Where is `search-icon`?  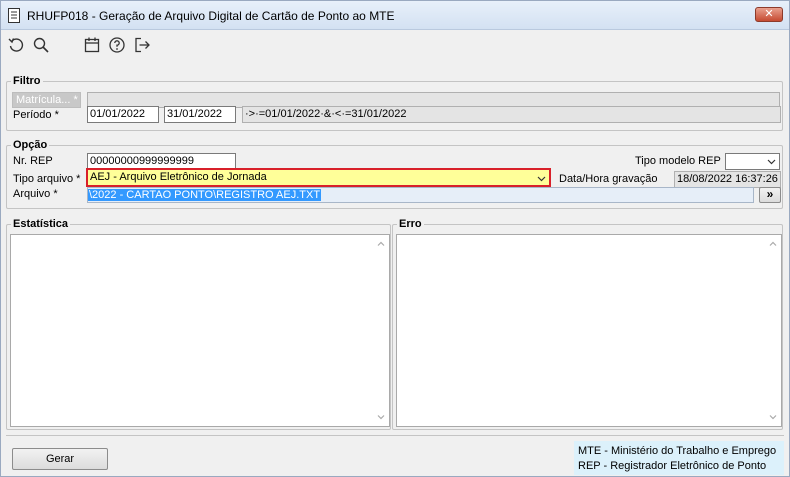 search-icon is located at coordinates (41, 45).